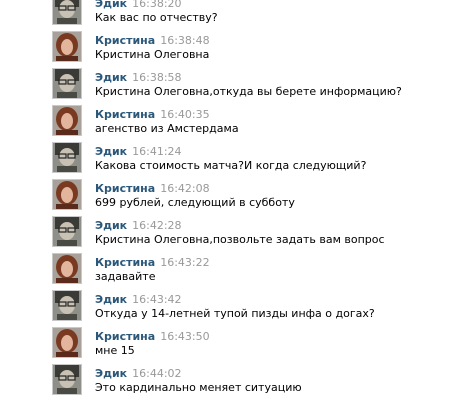  I want to click on message-time: 16:43:22, so click(185, 262).